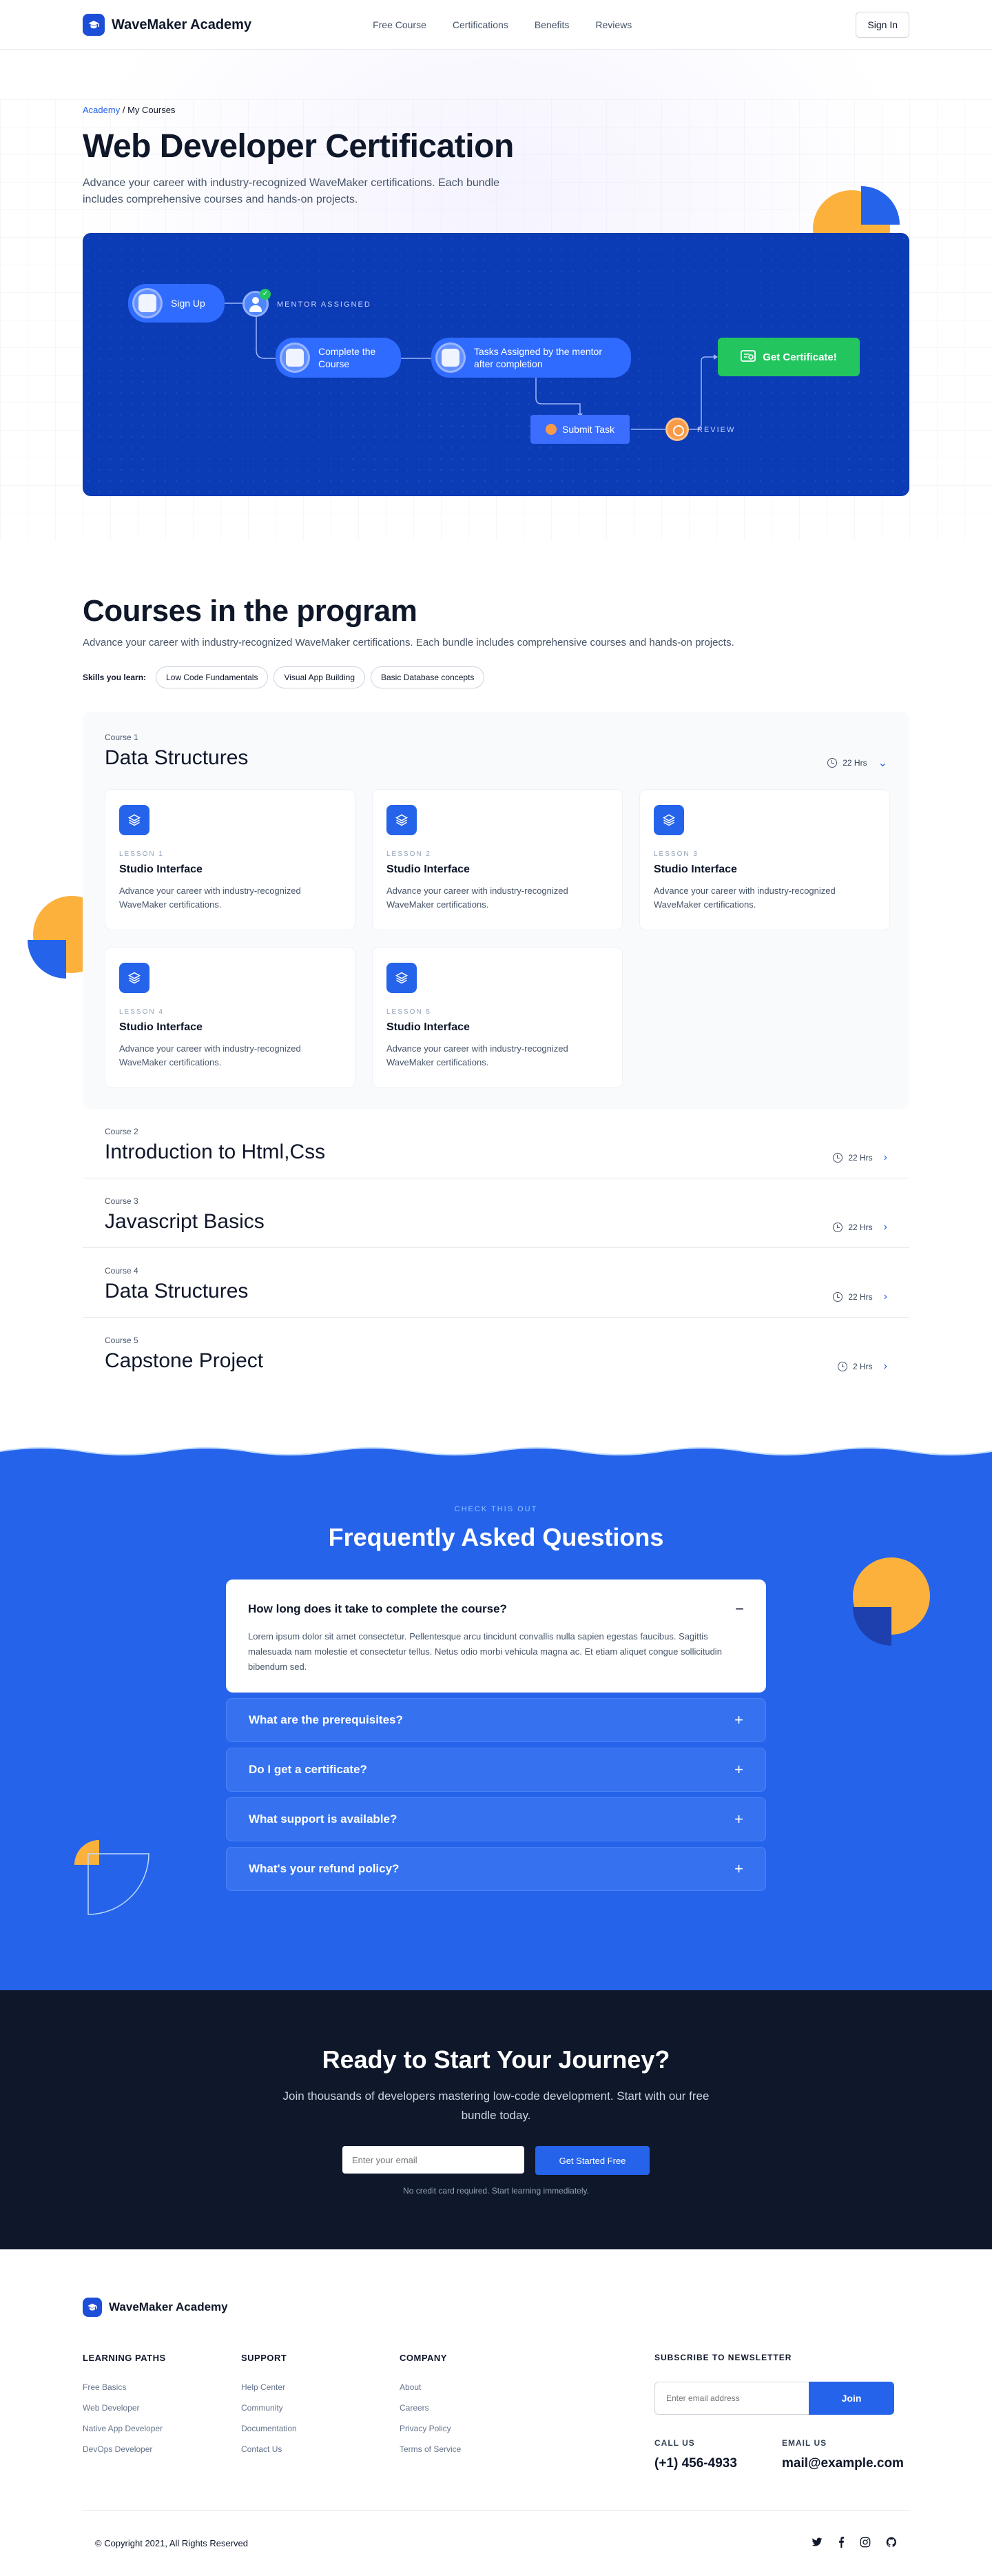  Describe the element at coordinates (841, 2543) in the screenshot. I see `facebook-icon` at that location.